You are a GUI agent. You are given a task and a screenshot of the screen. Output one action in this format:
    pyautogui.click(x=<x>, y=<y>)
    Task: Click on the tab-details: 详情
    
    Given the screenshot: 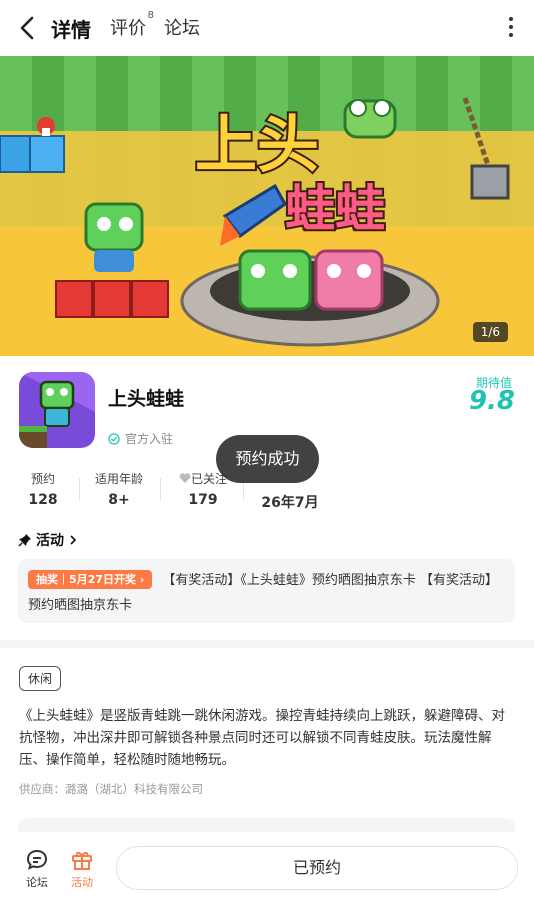 What is the action you would take?
    pyautogui.click(x=71, y=28)
    